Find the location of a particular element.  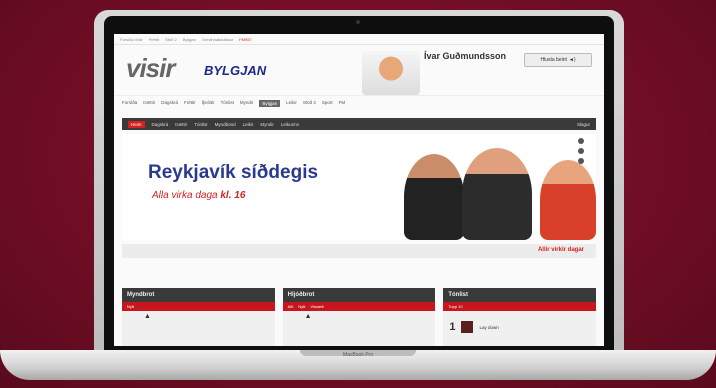

top-link: Bylgjan is located at coordinates (189, 39).